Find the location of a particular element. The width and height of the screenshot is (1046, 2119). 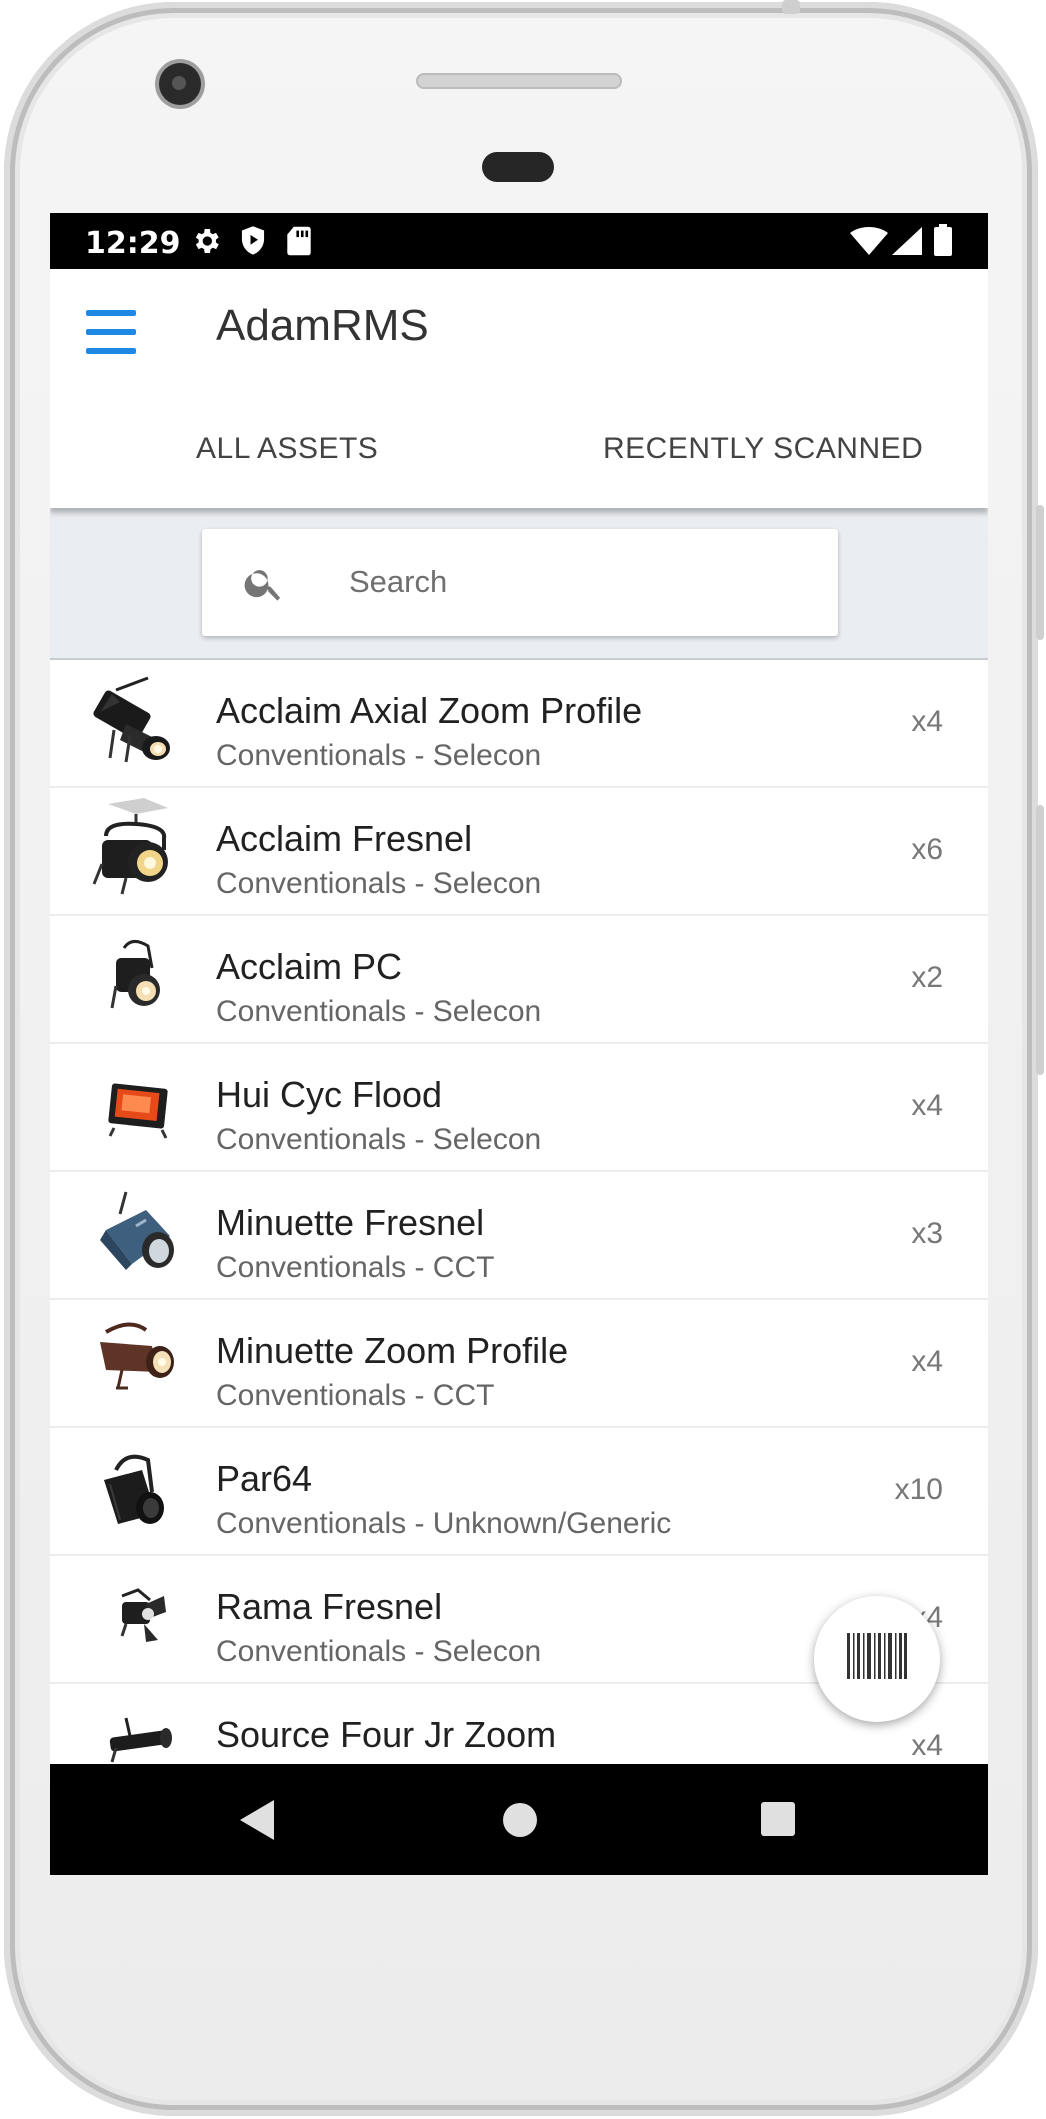

search-box is located at coordinates (520, 582).